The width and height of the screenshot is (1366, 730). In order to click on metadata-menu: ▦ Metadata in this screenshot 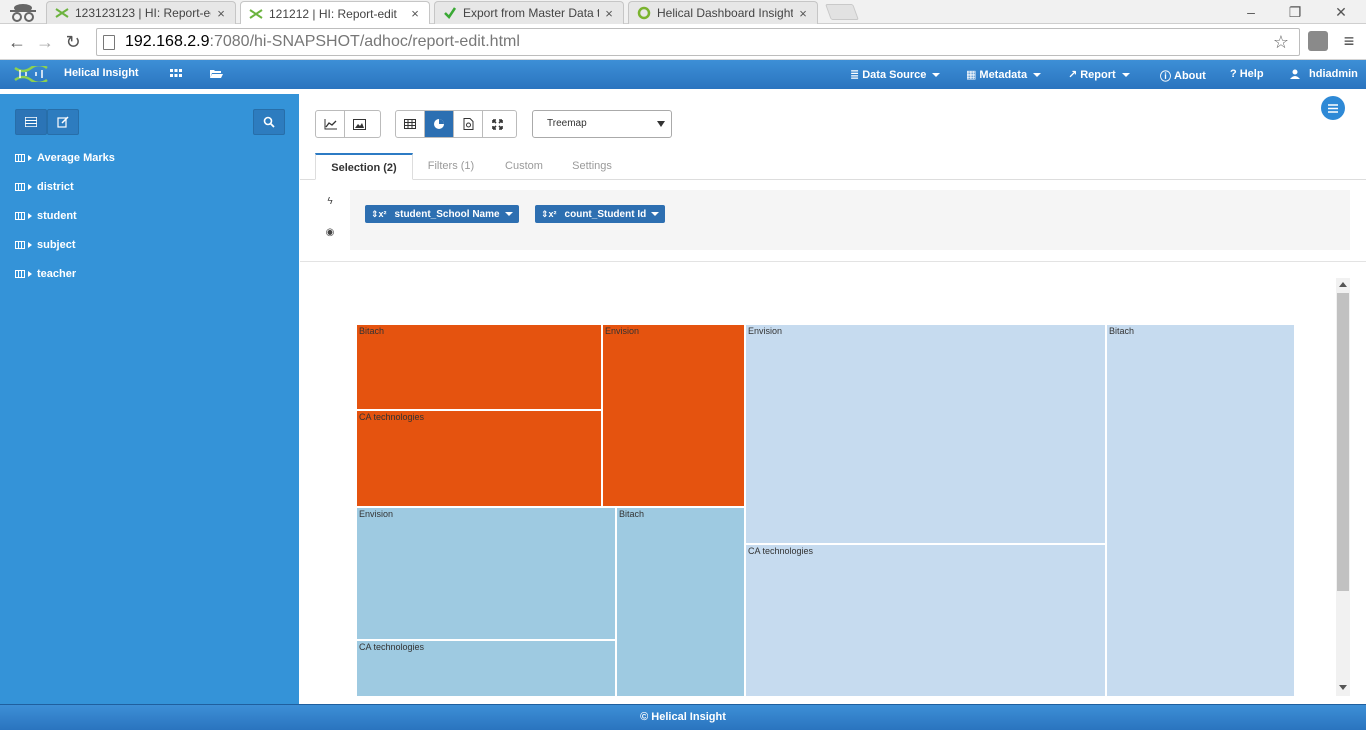, I will do `click(1004, 74)`.